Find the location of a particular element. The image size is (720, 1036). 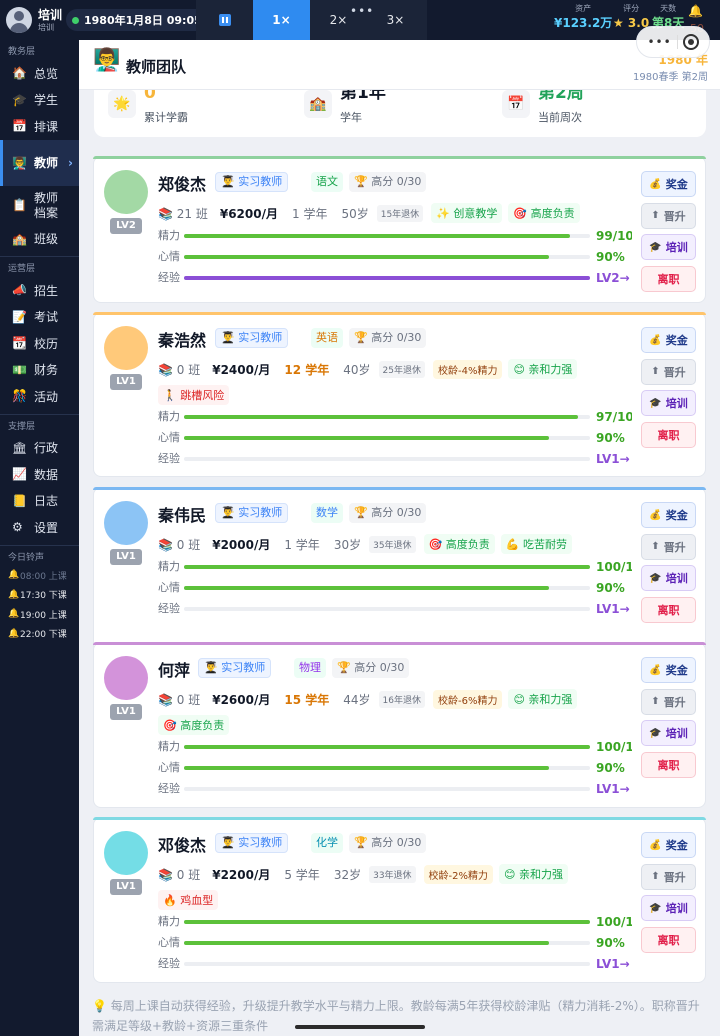

teacher-name: 秦浩然 is located at coordinates (182, 339).